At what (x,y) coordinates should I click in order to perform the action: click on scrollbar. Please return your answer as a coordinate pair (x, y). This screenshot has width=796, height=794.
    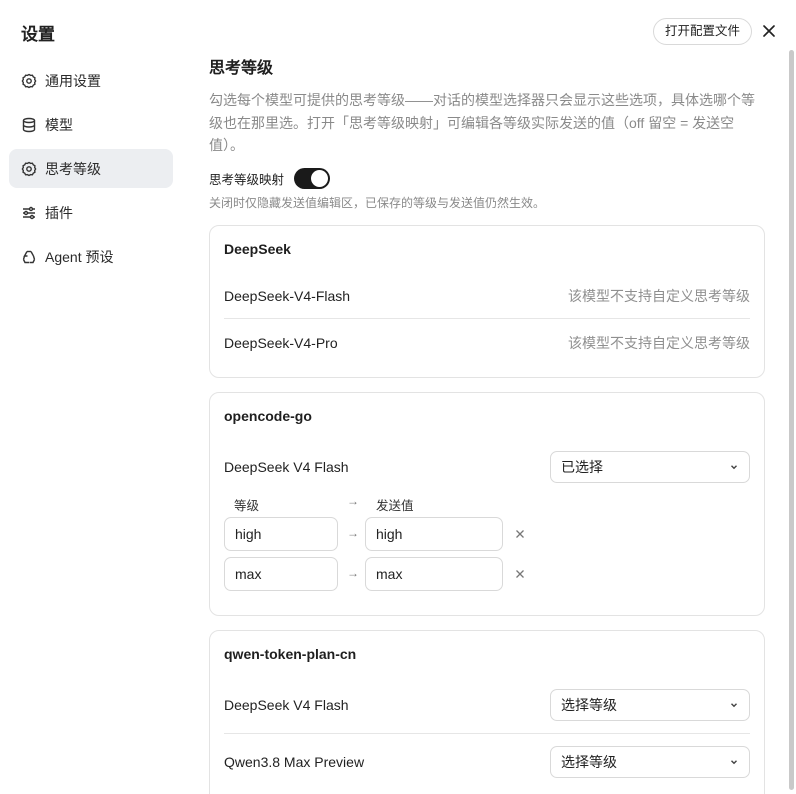
    Looking at the image, I should click on (791, 420).